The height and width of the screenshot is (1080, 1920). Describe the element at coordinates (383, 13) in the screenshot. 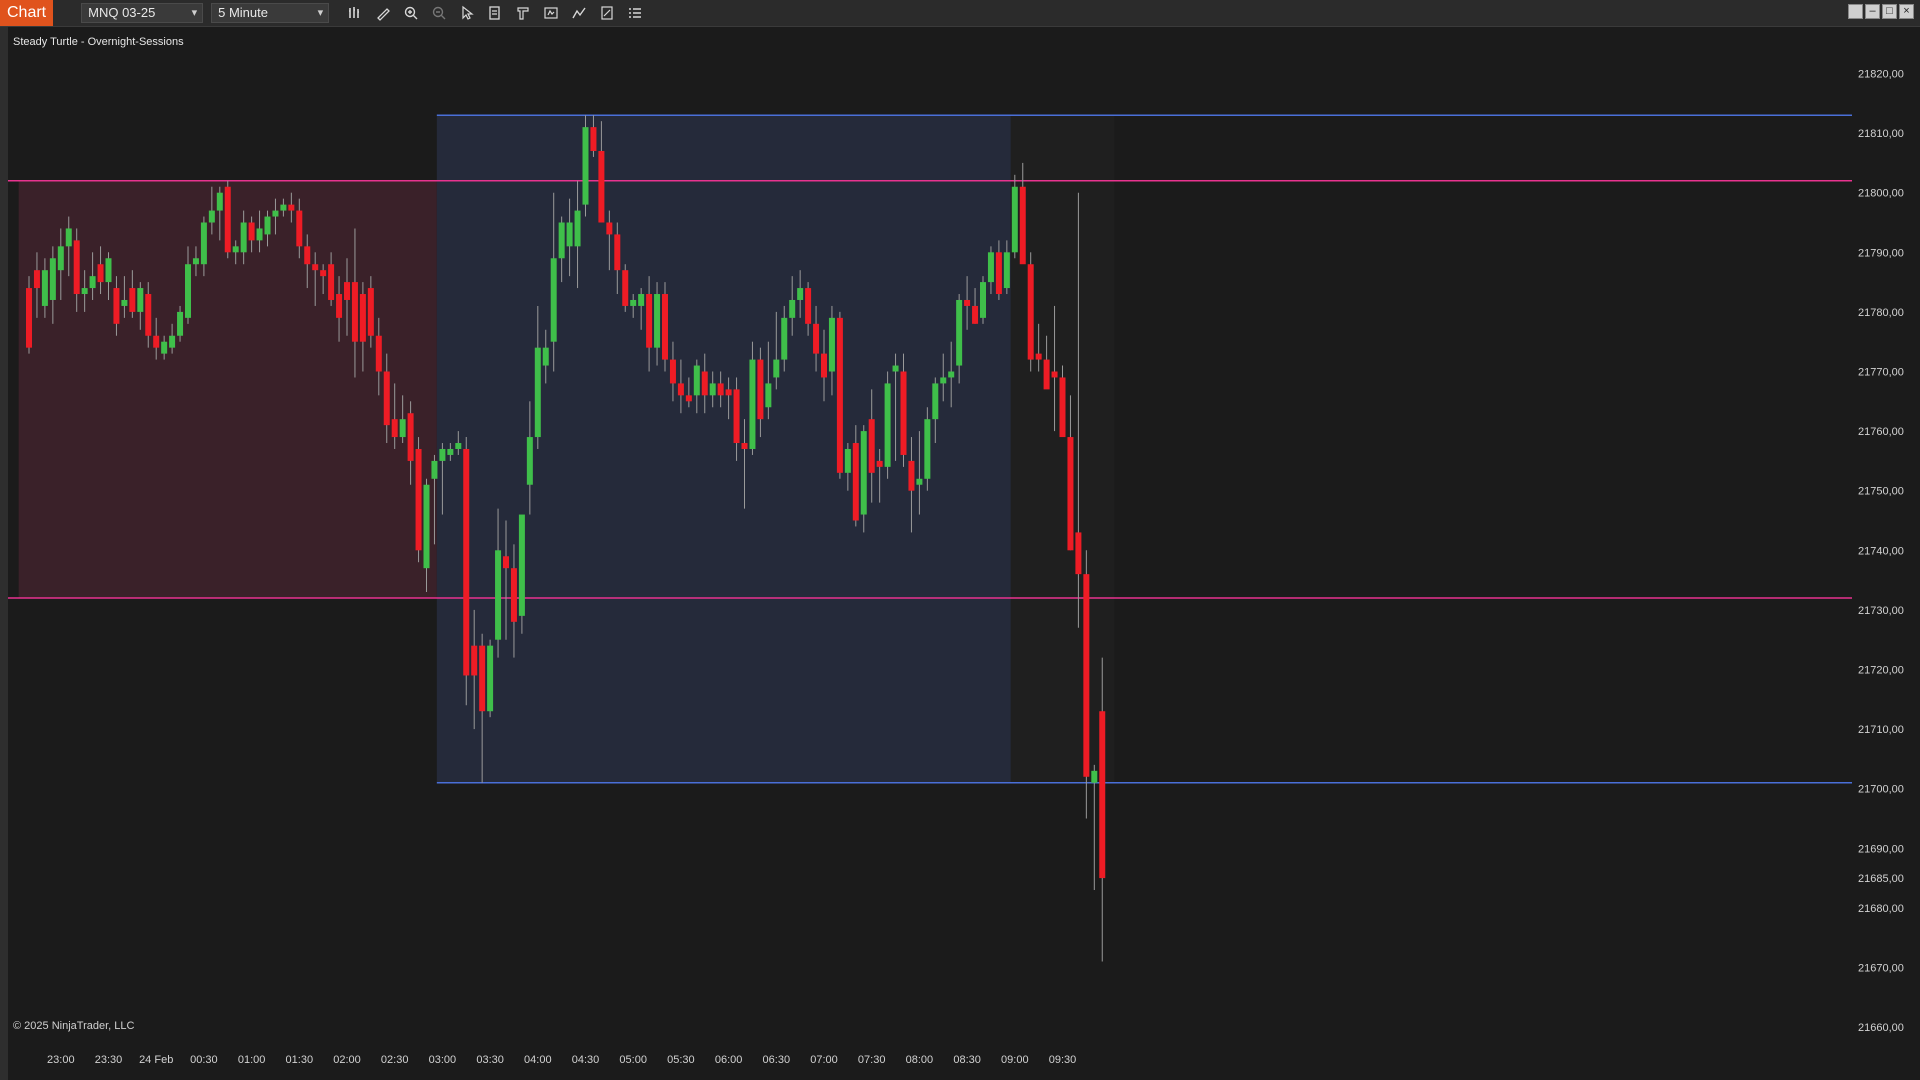

I see `drawing-tool-icon` at that location.